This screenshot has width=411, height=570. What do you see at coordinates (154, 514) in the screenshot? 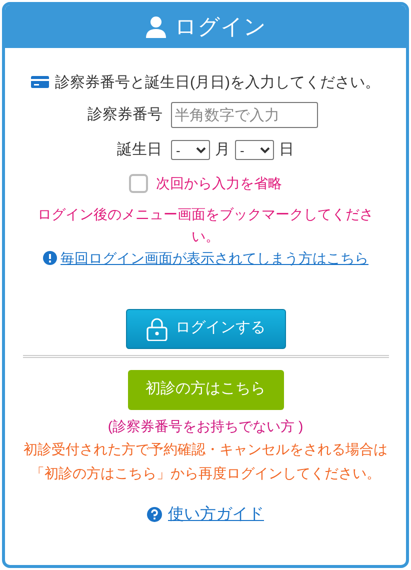
I see `help-icon` at bounding box center [154, 514].